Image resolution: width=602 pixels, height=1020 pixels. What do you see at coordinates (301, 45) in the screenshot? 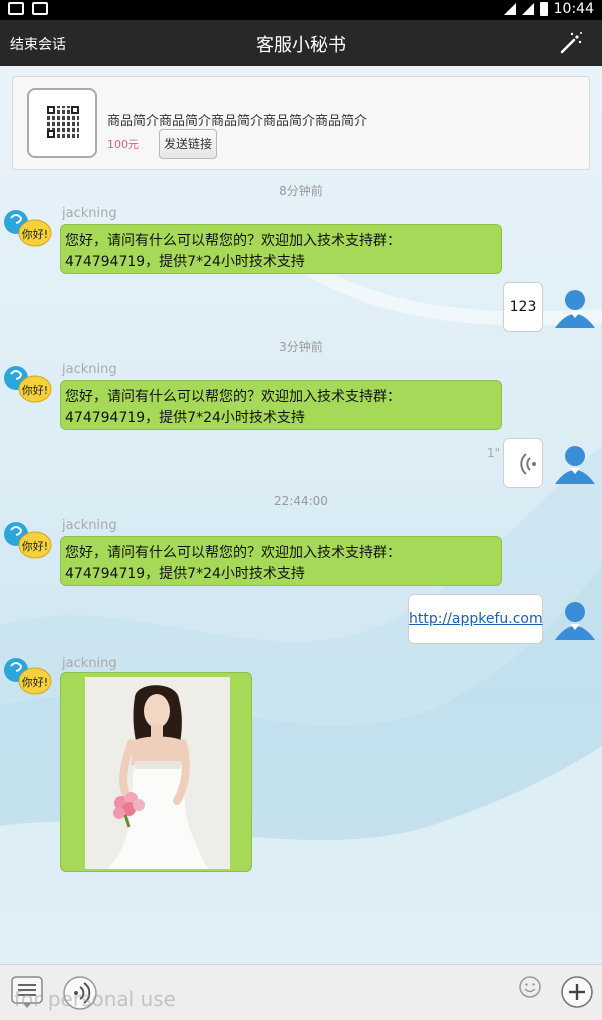
I see `page-title: 客服小秘书` at bounding box center [301, 45].